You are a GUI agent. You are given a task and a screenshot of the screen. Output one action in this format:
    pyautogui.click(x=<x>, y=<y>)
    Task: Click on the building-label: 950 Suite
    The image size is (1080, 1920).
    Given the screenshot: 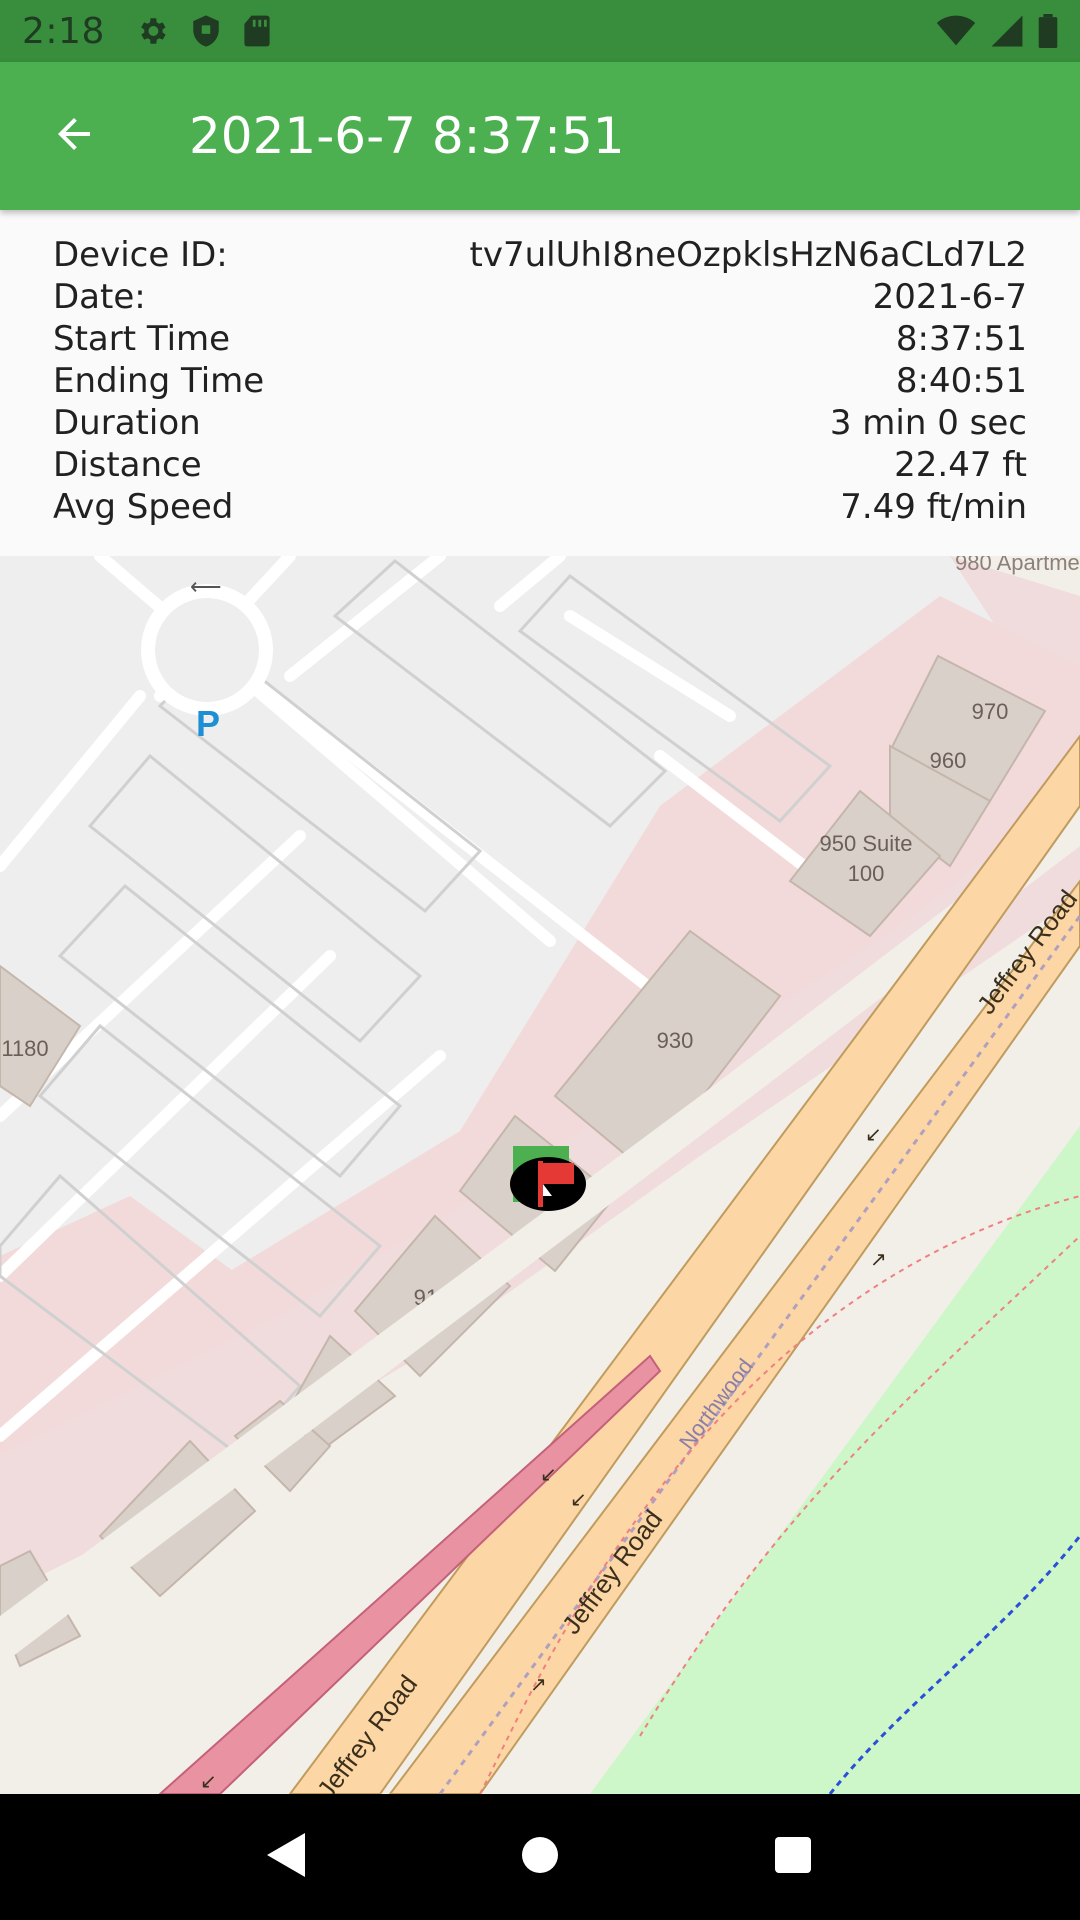 What is the action you would take?
    pyautogui.click(x=866, y=843)
    